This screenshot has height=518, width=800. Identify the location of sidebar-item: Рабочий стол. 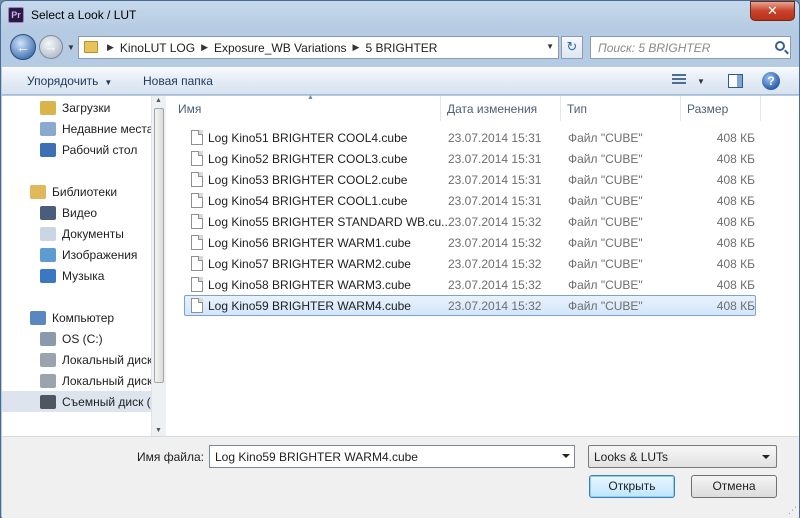
(77, 149).